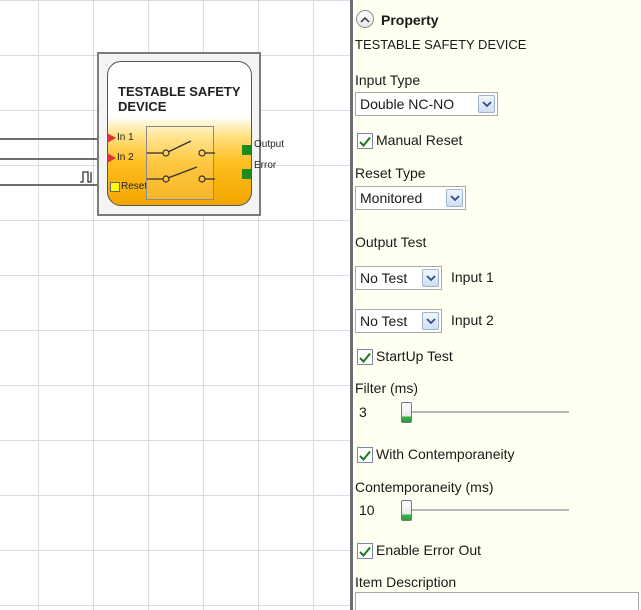  Describe the element at coordinates (246, 174) in the screenshot. I see `error-pin-icon` at that location.